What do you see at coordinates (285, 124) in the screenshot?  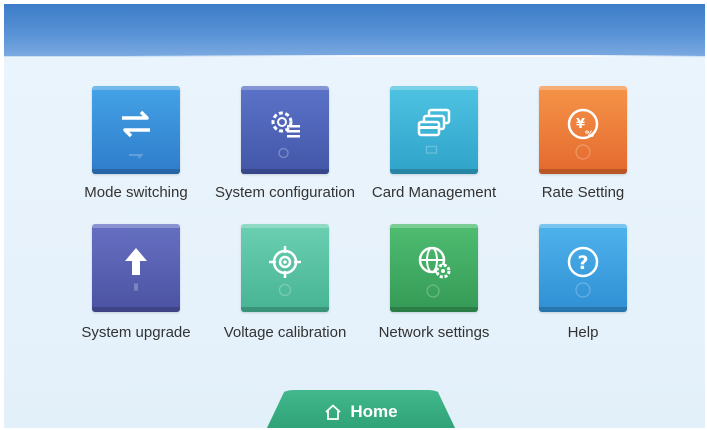 I see `gear-list-icon` at bounding box center [285, 124].